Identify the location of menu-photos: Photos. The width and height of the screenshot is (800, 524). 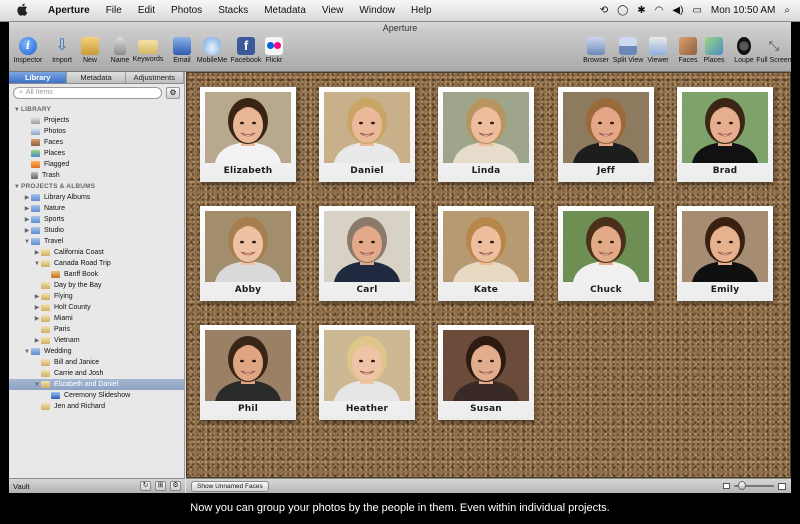
(186, 10).